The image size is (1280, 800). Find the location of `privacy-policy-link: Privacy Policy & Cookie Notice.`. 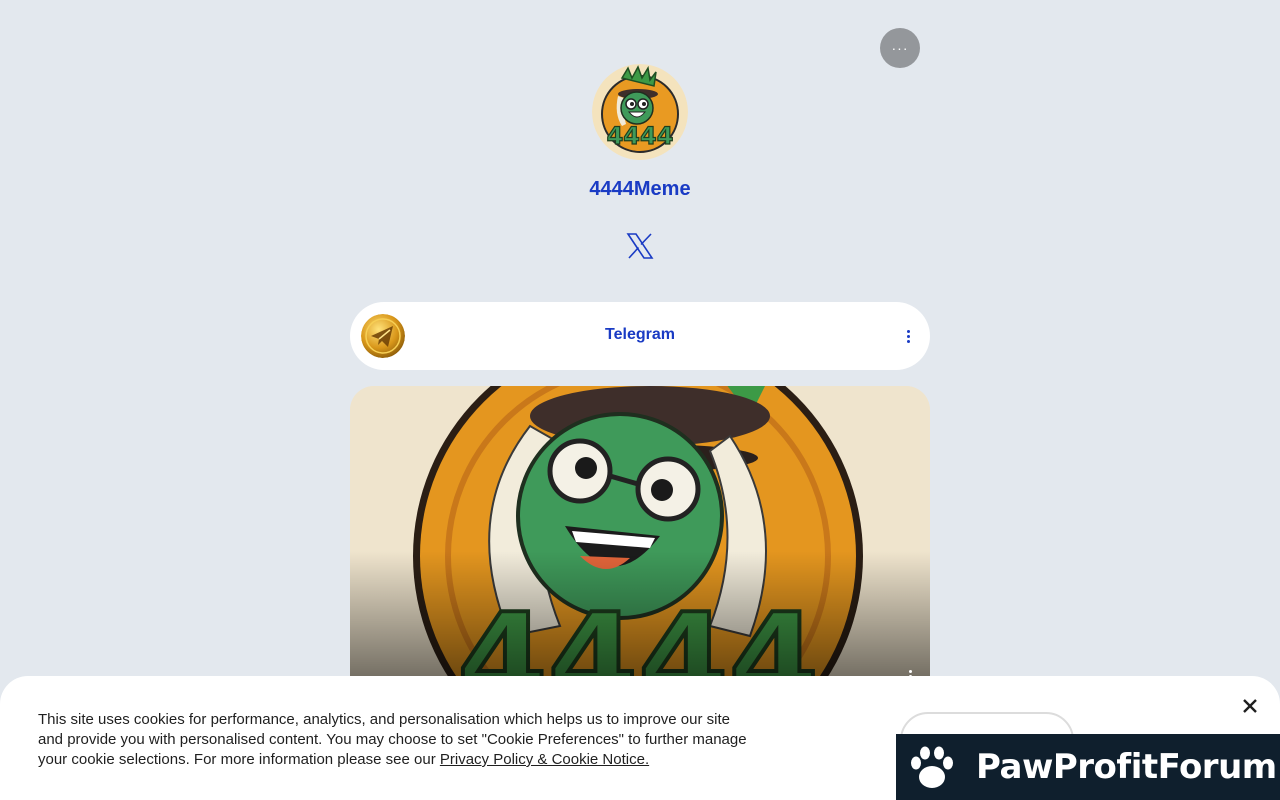

privacy-policy-link: Privacy Policy & Cookie Notice. is located at coordinates (544, 759).